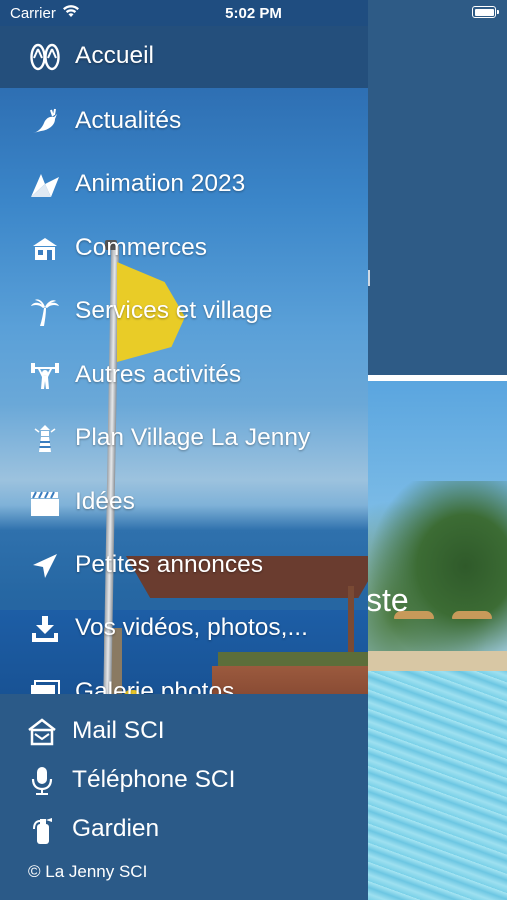  What do you see at coordinates (45, 312) in the screenshot?
I see `palm-tree-icon` at bounding box center [45, 312].